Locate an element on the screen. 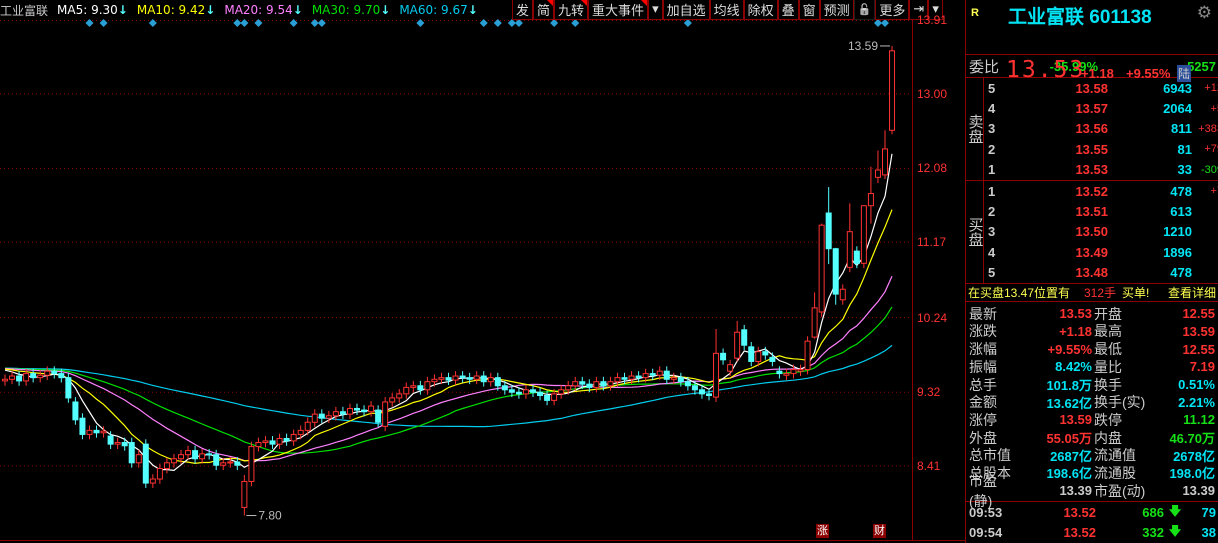 The height and width of the screenshot is (543, 1218). finance-badge: 财 is located at coordinates (879, 531).